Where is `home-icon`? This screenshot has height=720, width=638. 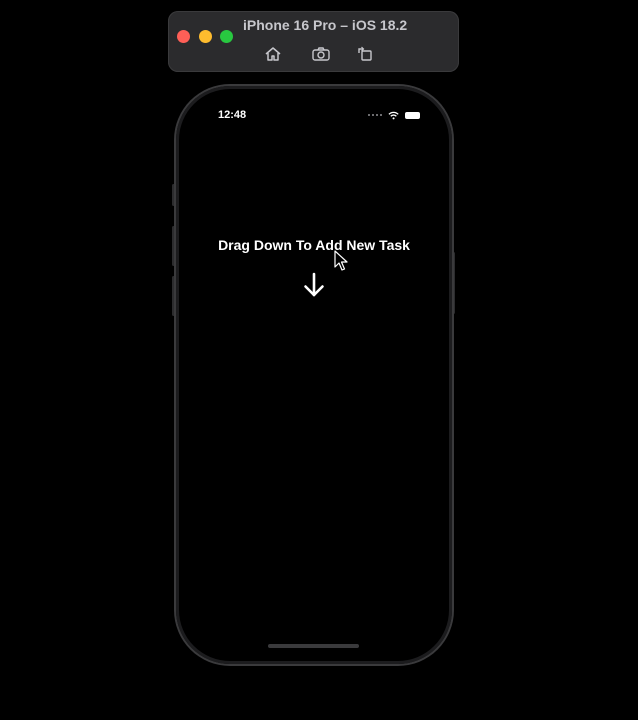 home-icon is located at coordinates (273, 54).